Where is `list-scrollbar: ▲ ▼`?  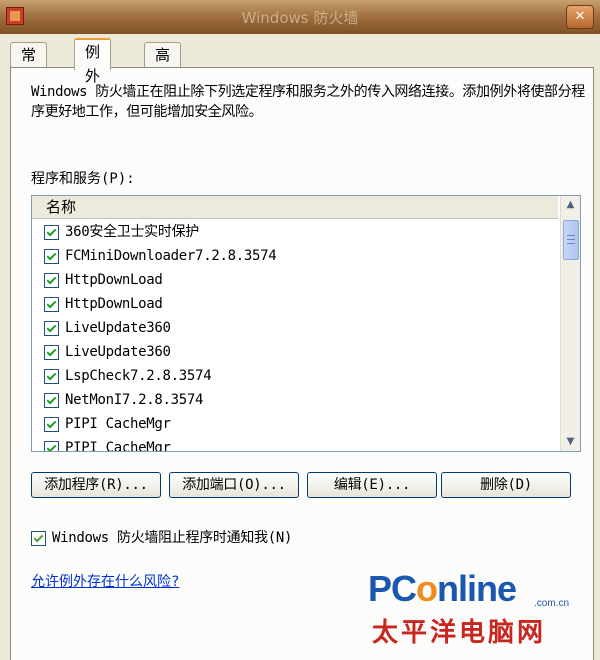
list-scrollbar: ▲ ▼ is located at coordinates (570, 323).